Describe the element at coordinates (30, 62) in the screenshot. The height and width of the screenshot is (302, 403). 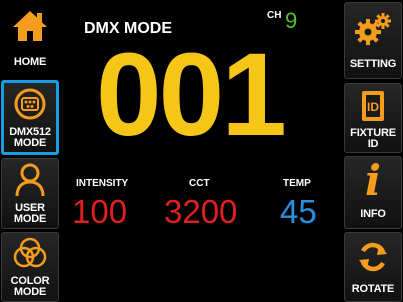
I see `home-label: HOME` at that location.